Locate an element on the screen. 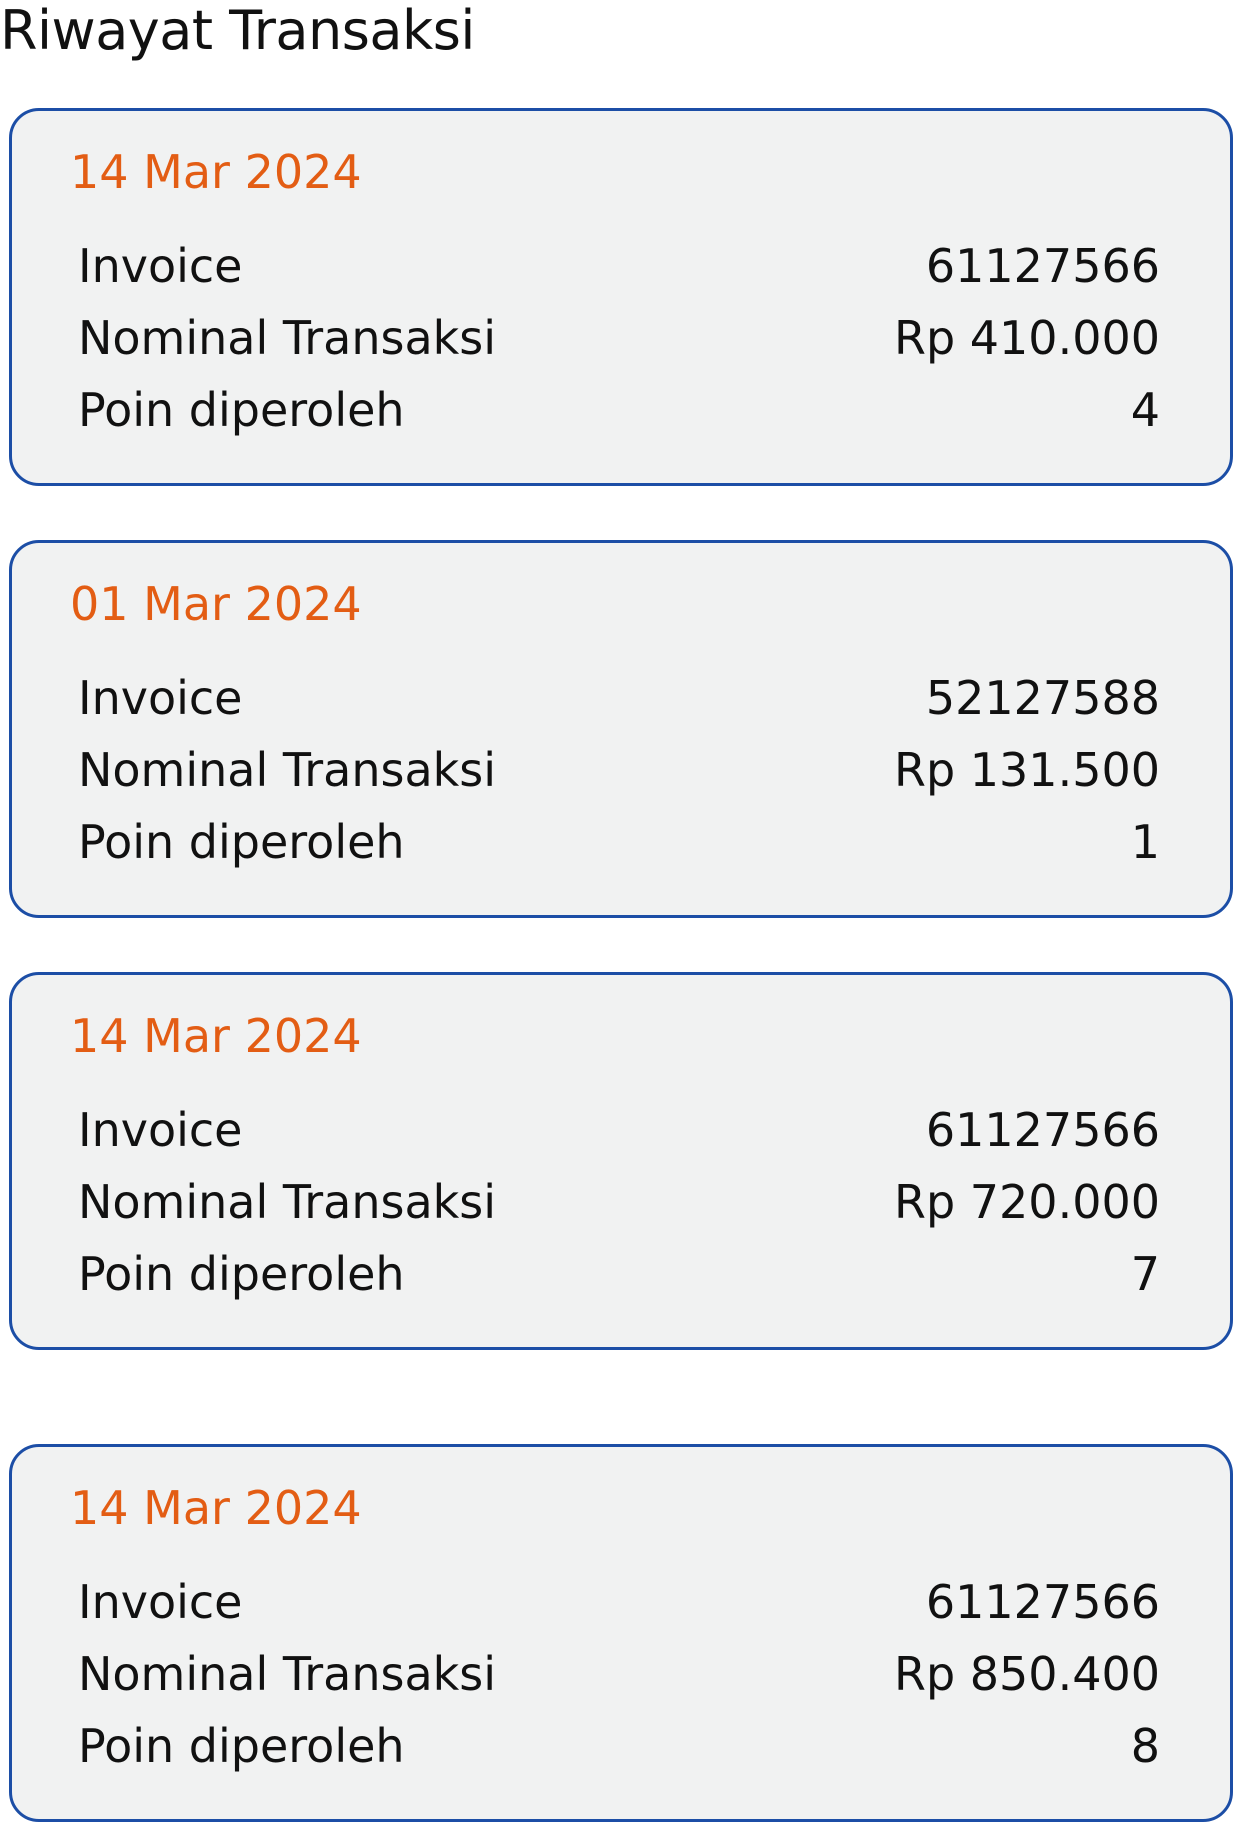 The image size is (1236, 1828). nominal-row: Nominal Transaksi Rp 131.500 is located at coordinates (619, 770).